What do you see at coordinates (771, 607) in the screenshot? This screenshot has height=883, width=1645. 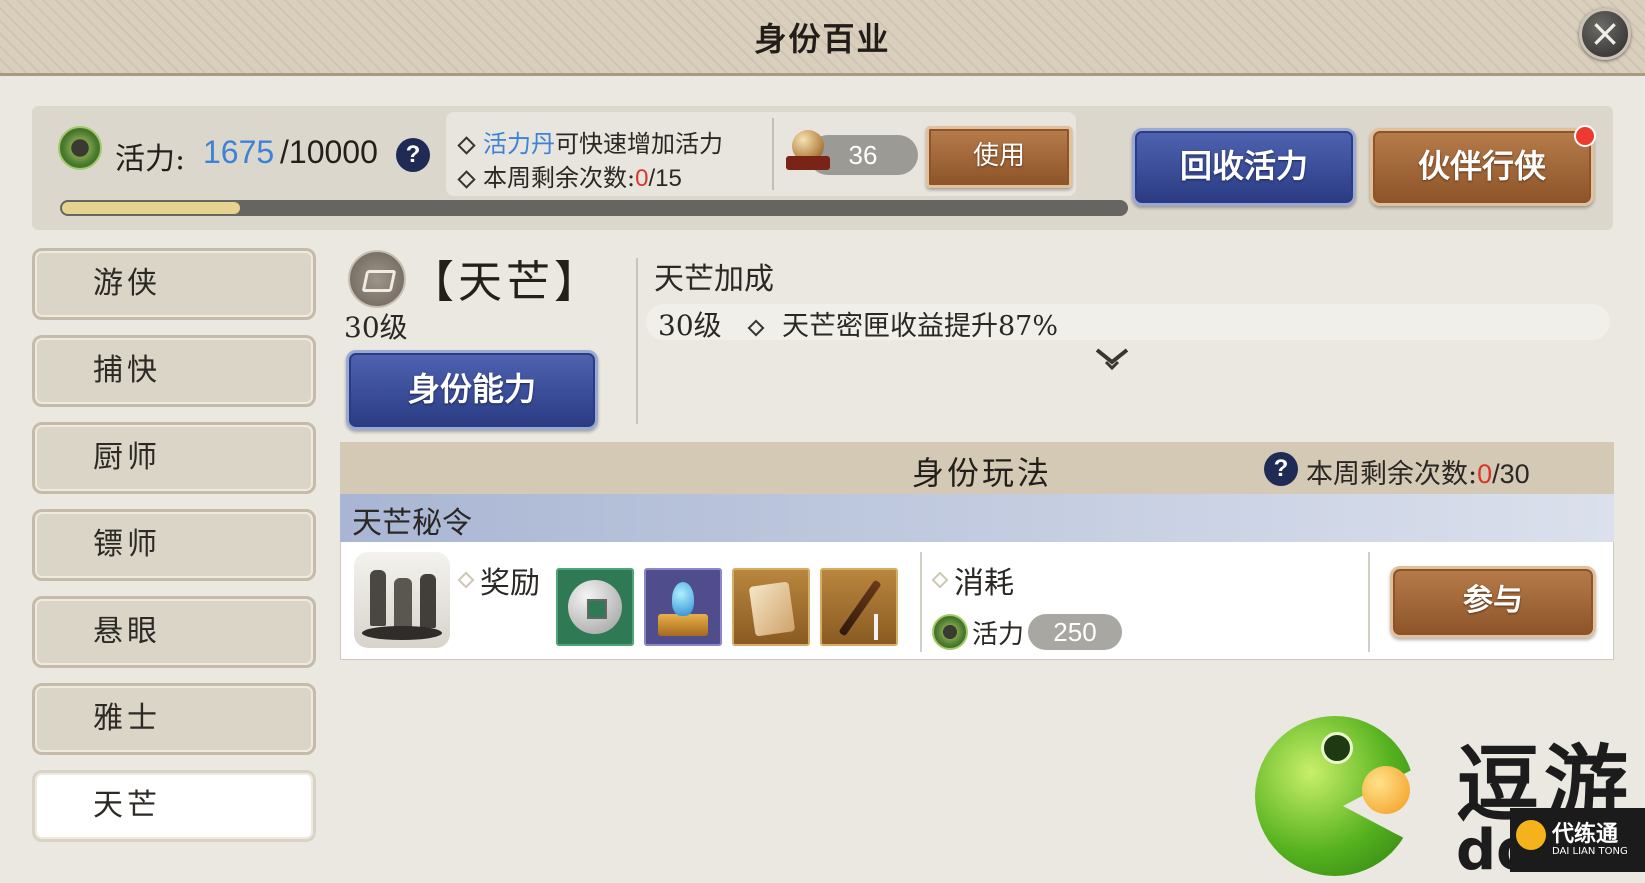 I see `scroll-icon` at bounding box center [771, 607].